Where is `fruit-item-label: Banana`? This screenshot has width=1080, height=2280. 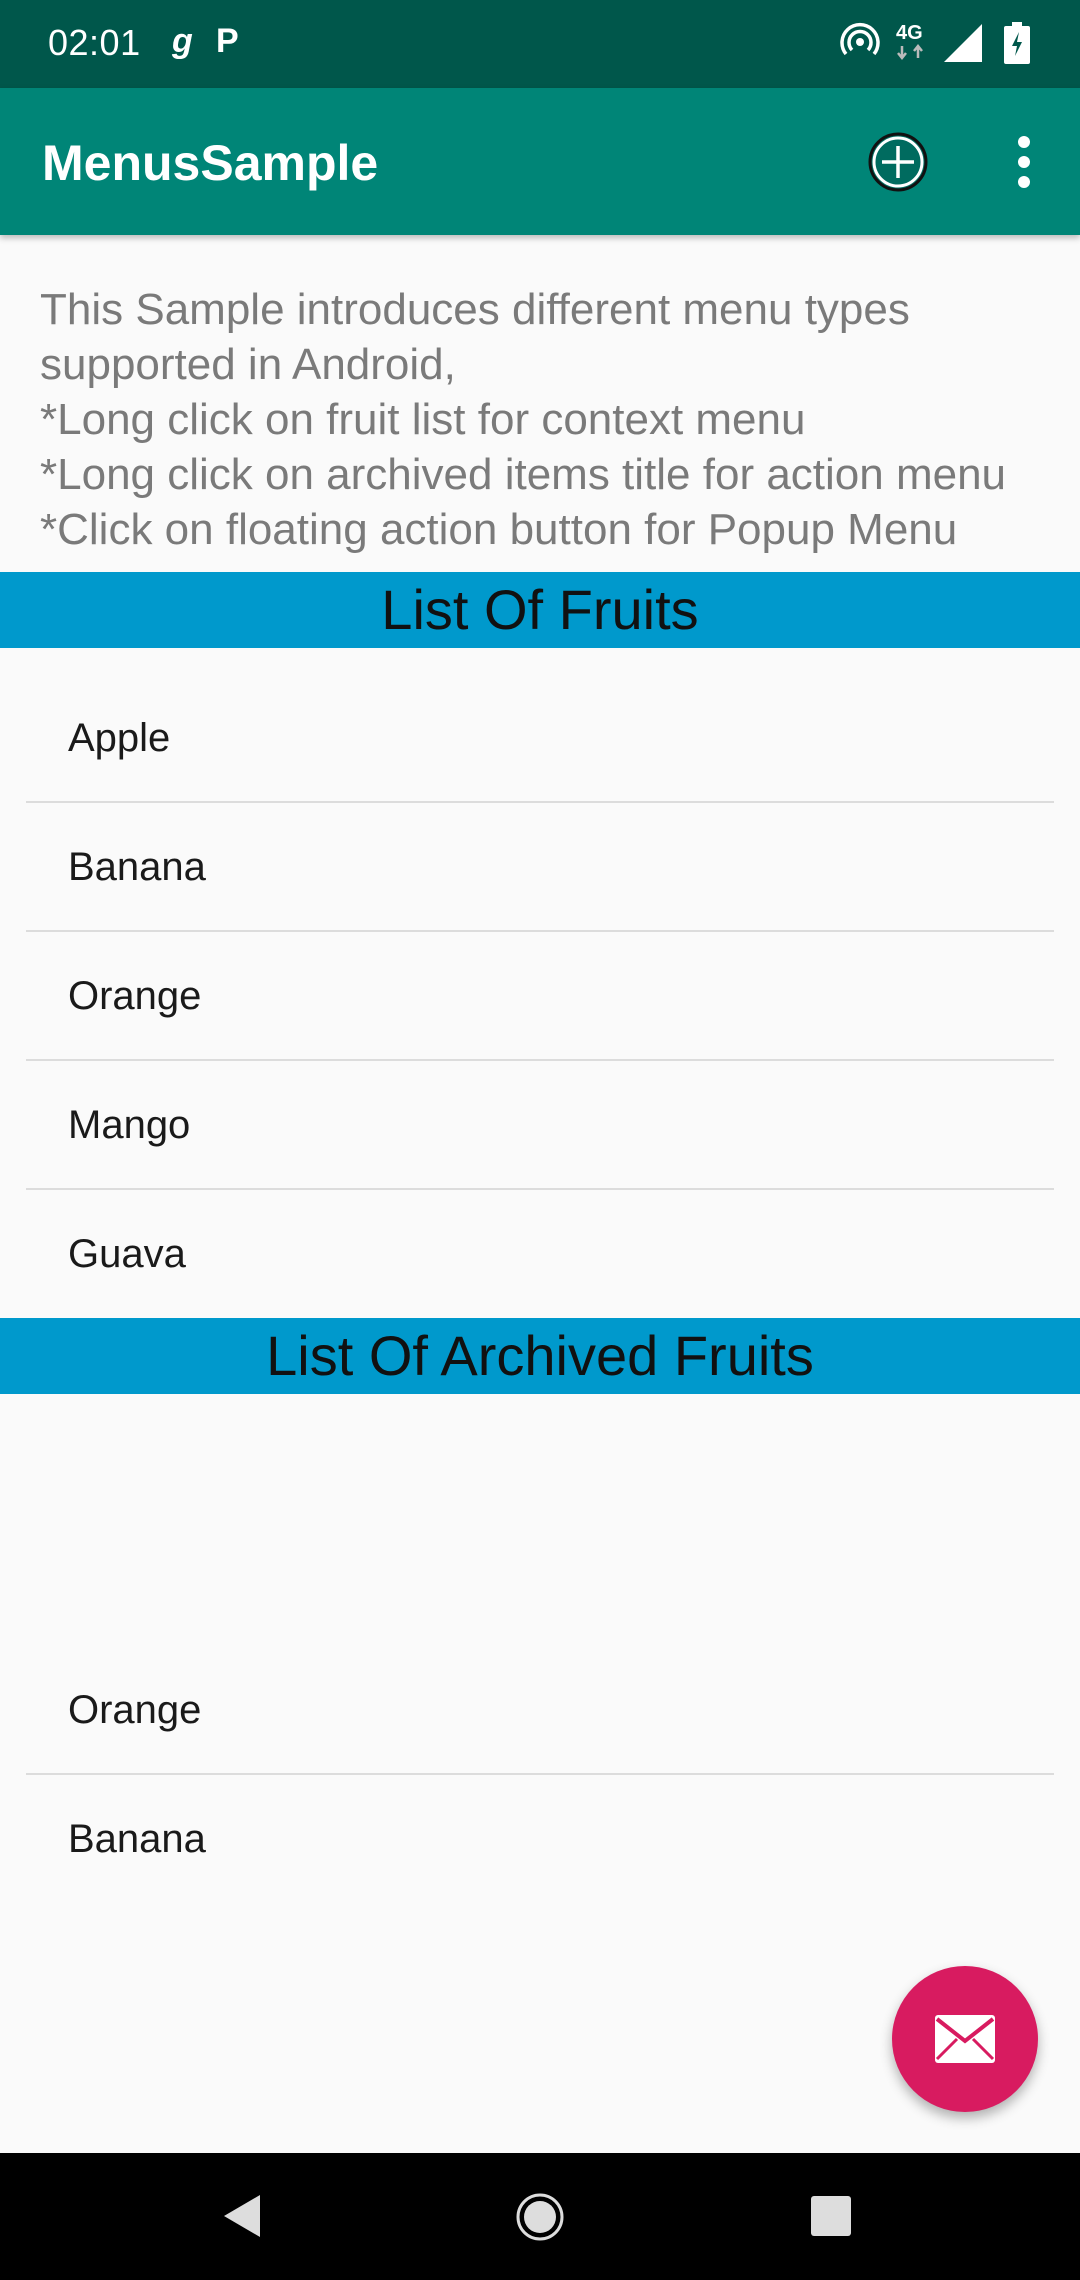
fruit-item-label: Banana is located at coordinates (137, 867).